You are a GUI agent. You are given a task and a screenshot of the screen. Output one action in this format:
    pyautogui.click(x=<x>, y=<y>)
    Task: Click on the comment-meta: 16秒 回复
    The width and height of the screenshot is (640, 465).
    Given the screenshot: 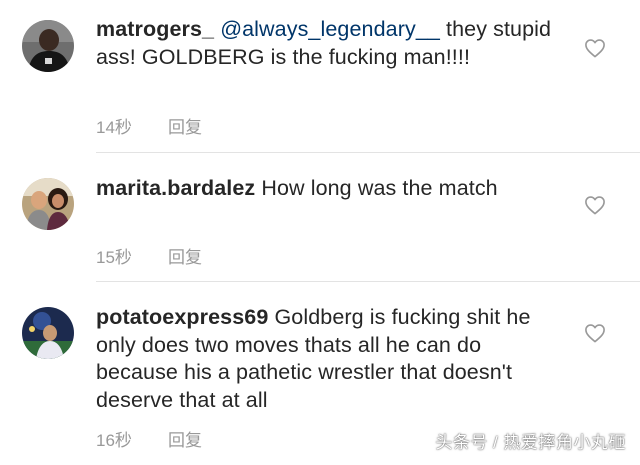 What is the action you would take?
    pyautogui.click(x=149, y=438)
    